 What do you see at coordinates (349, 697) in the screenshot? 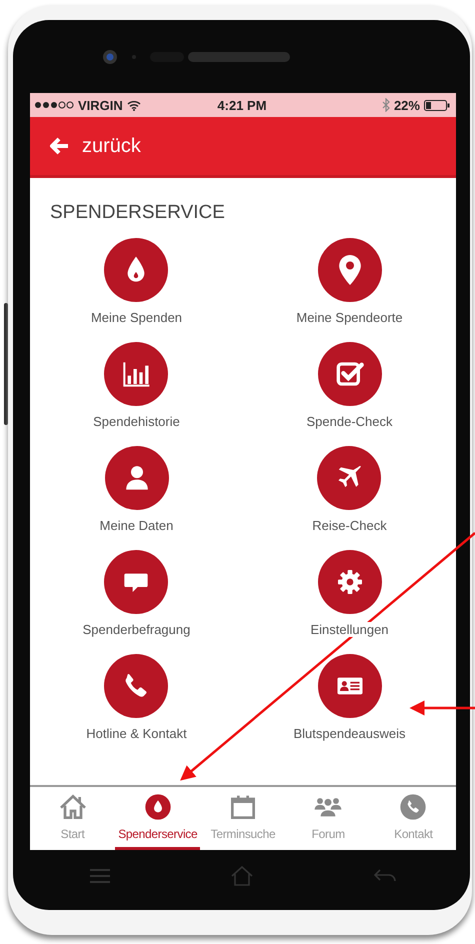
I see `service-tile: Blutspendeausweis` at bounding box center [349, 697].